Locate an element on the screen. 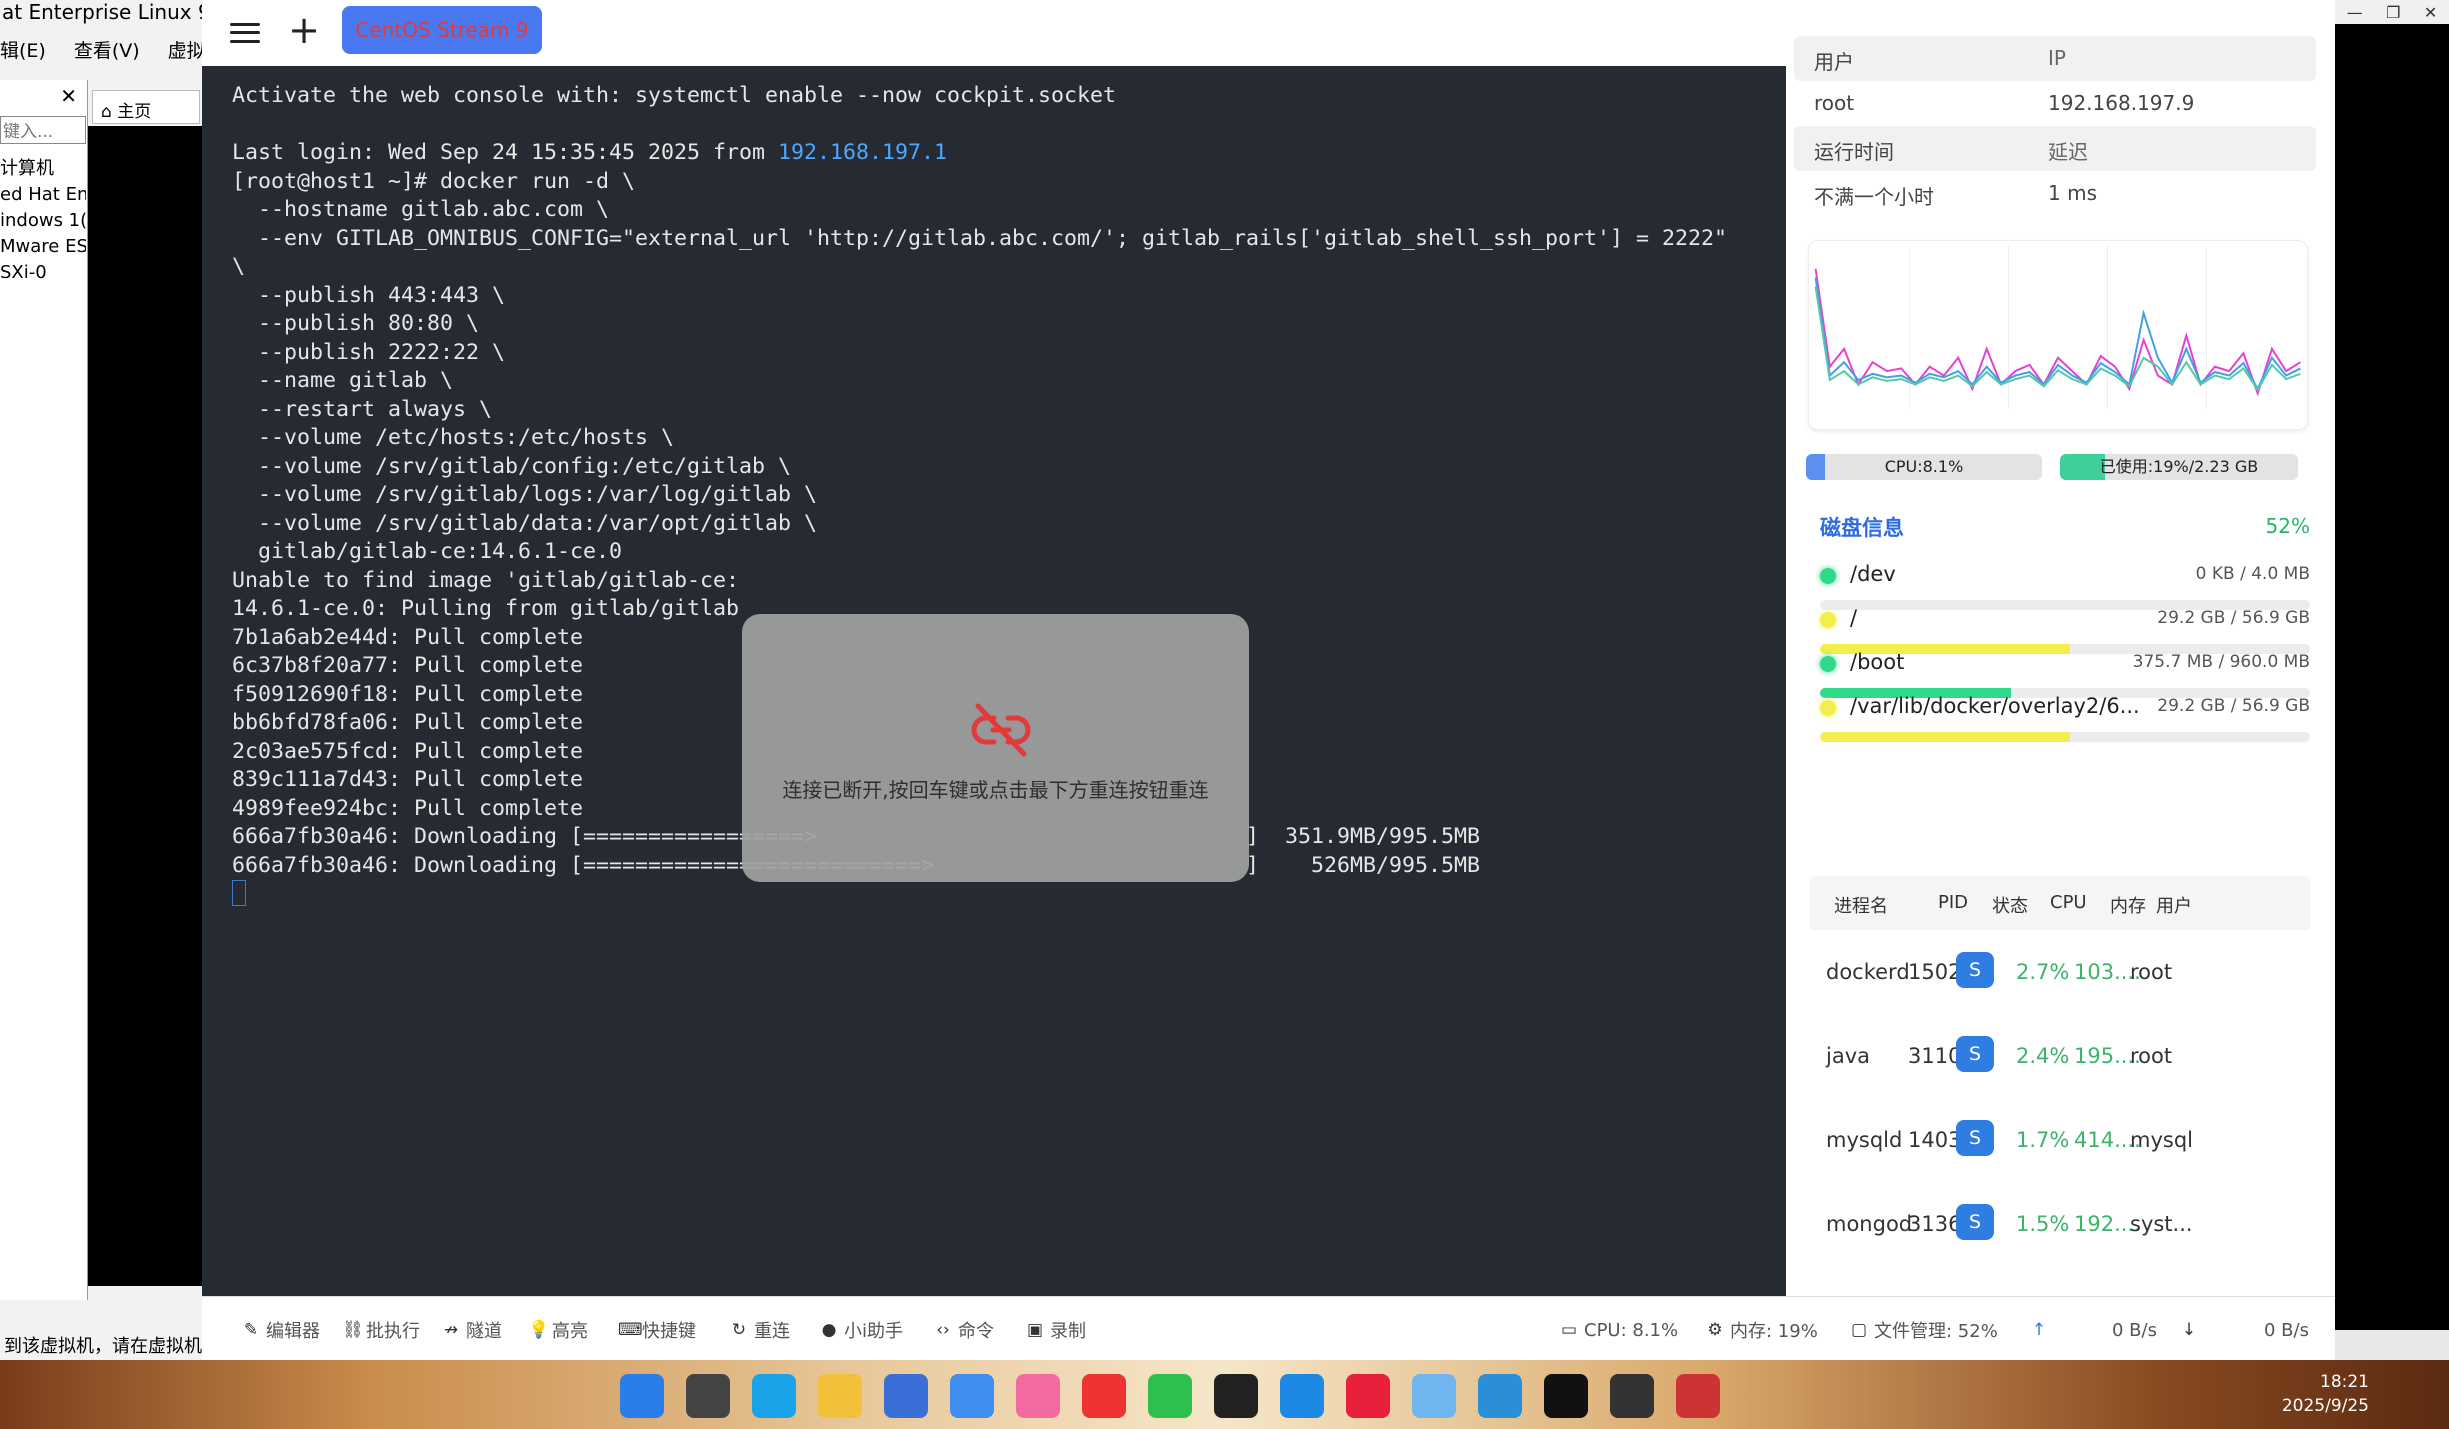  speedometer-icon is located at coordinates (1632, 1396).